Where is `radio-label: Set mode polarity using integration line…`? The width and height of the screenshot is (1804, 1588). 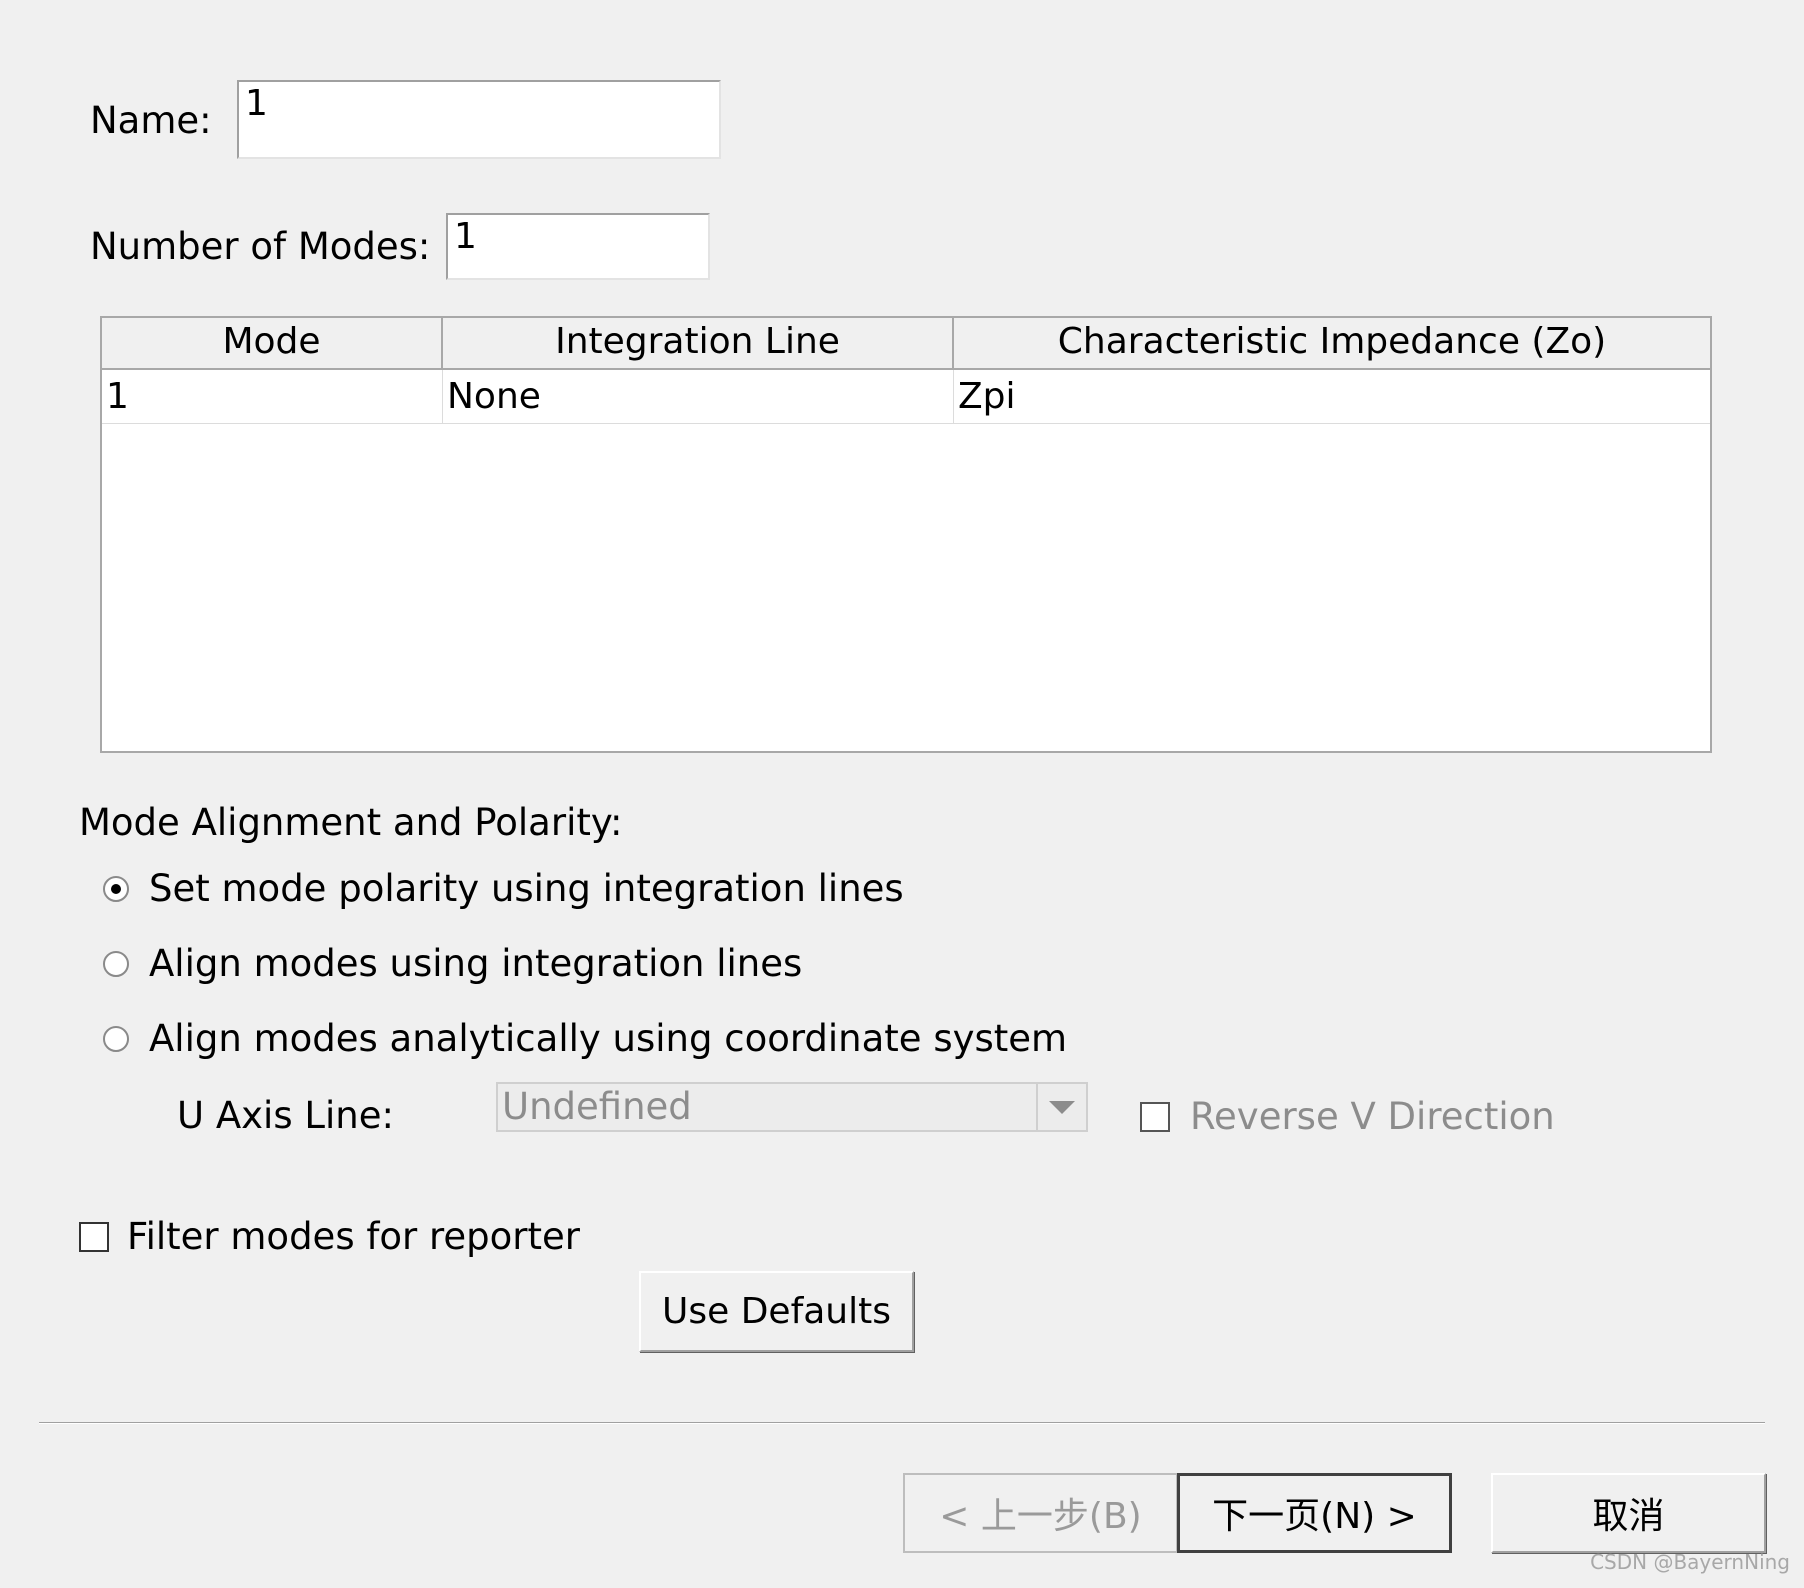 radio-label: Set mode polarity using integration line… is located at coordinates (526, 888).